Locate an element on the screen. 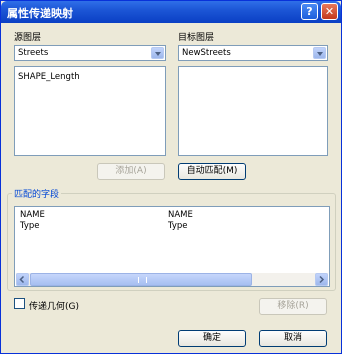  title-bar: 属性传递映射 ? ✕ is located at coordinates (171, 12).